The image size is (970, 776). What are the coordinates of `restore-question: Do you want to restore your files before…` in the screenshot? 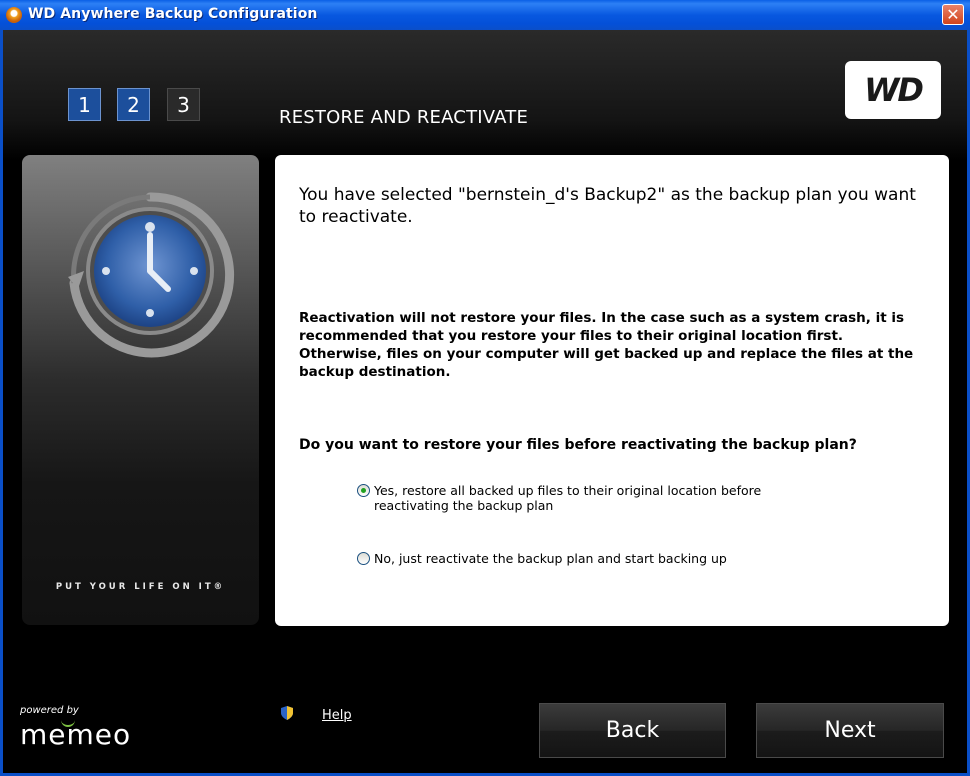 It's located at (578, 445).